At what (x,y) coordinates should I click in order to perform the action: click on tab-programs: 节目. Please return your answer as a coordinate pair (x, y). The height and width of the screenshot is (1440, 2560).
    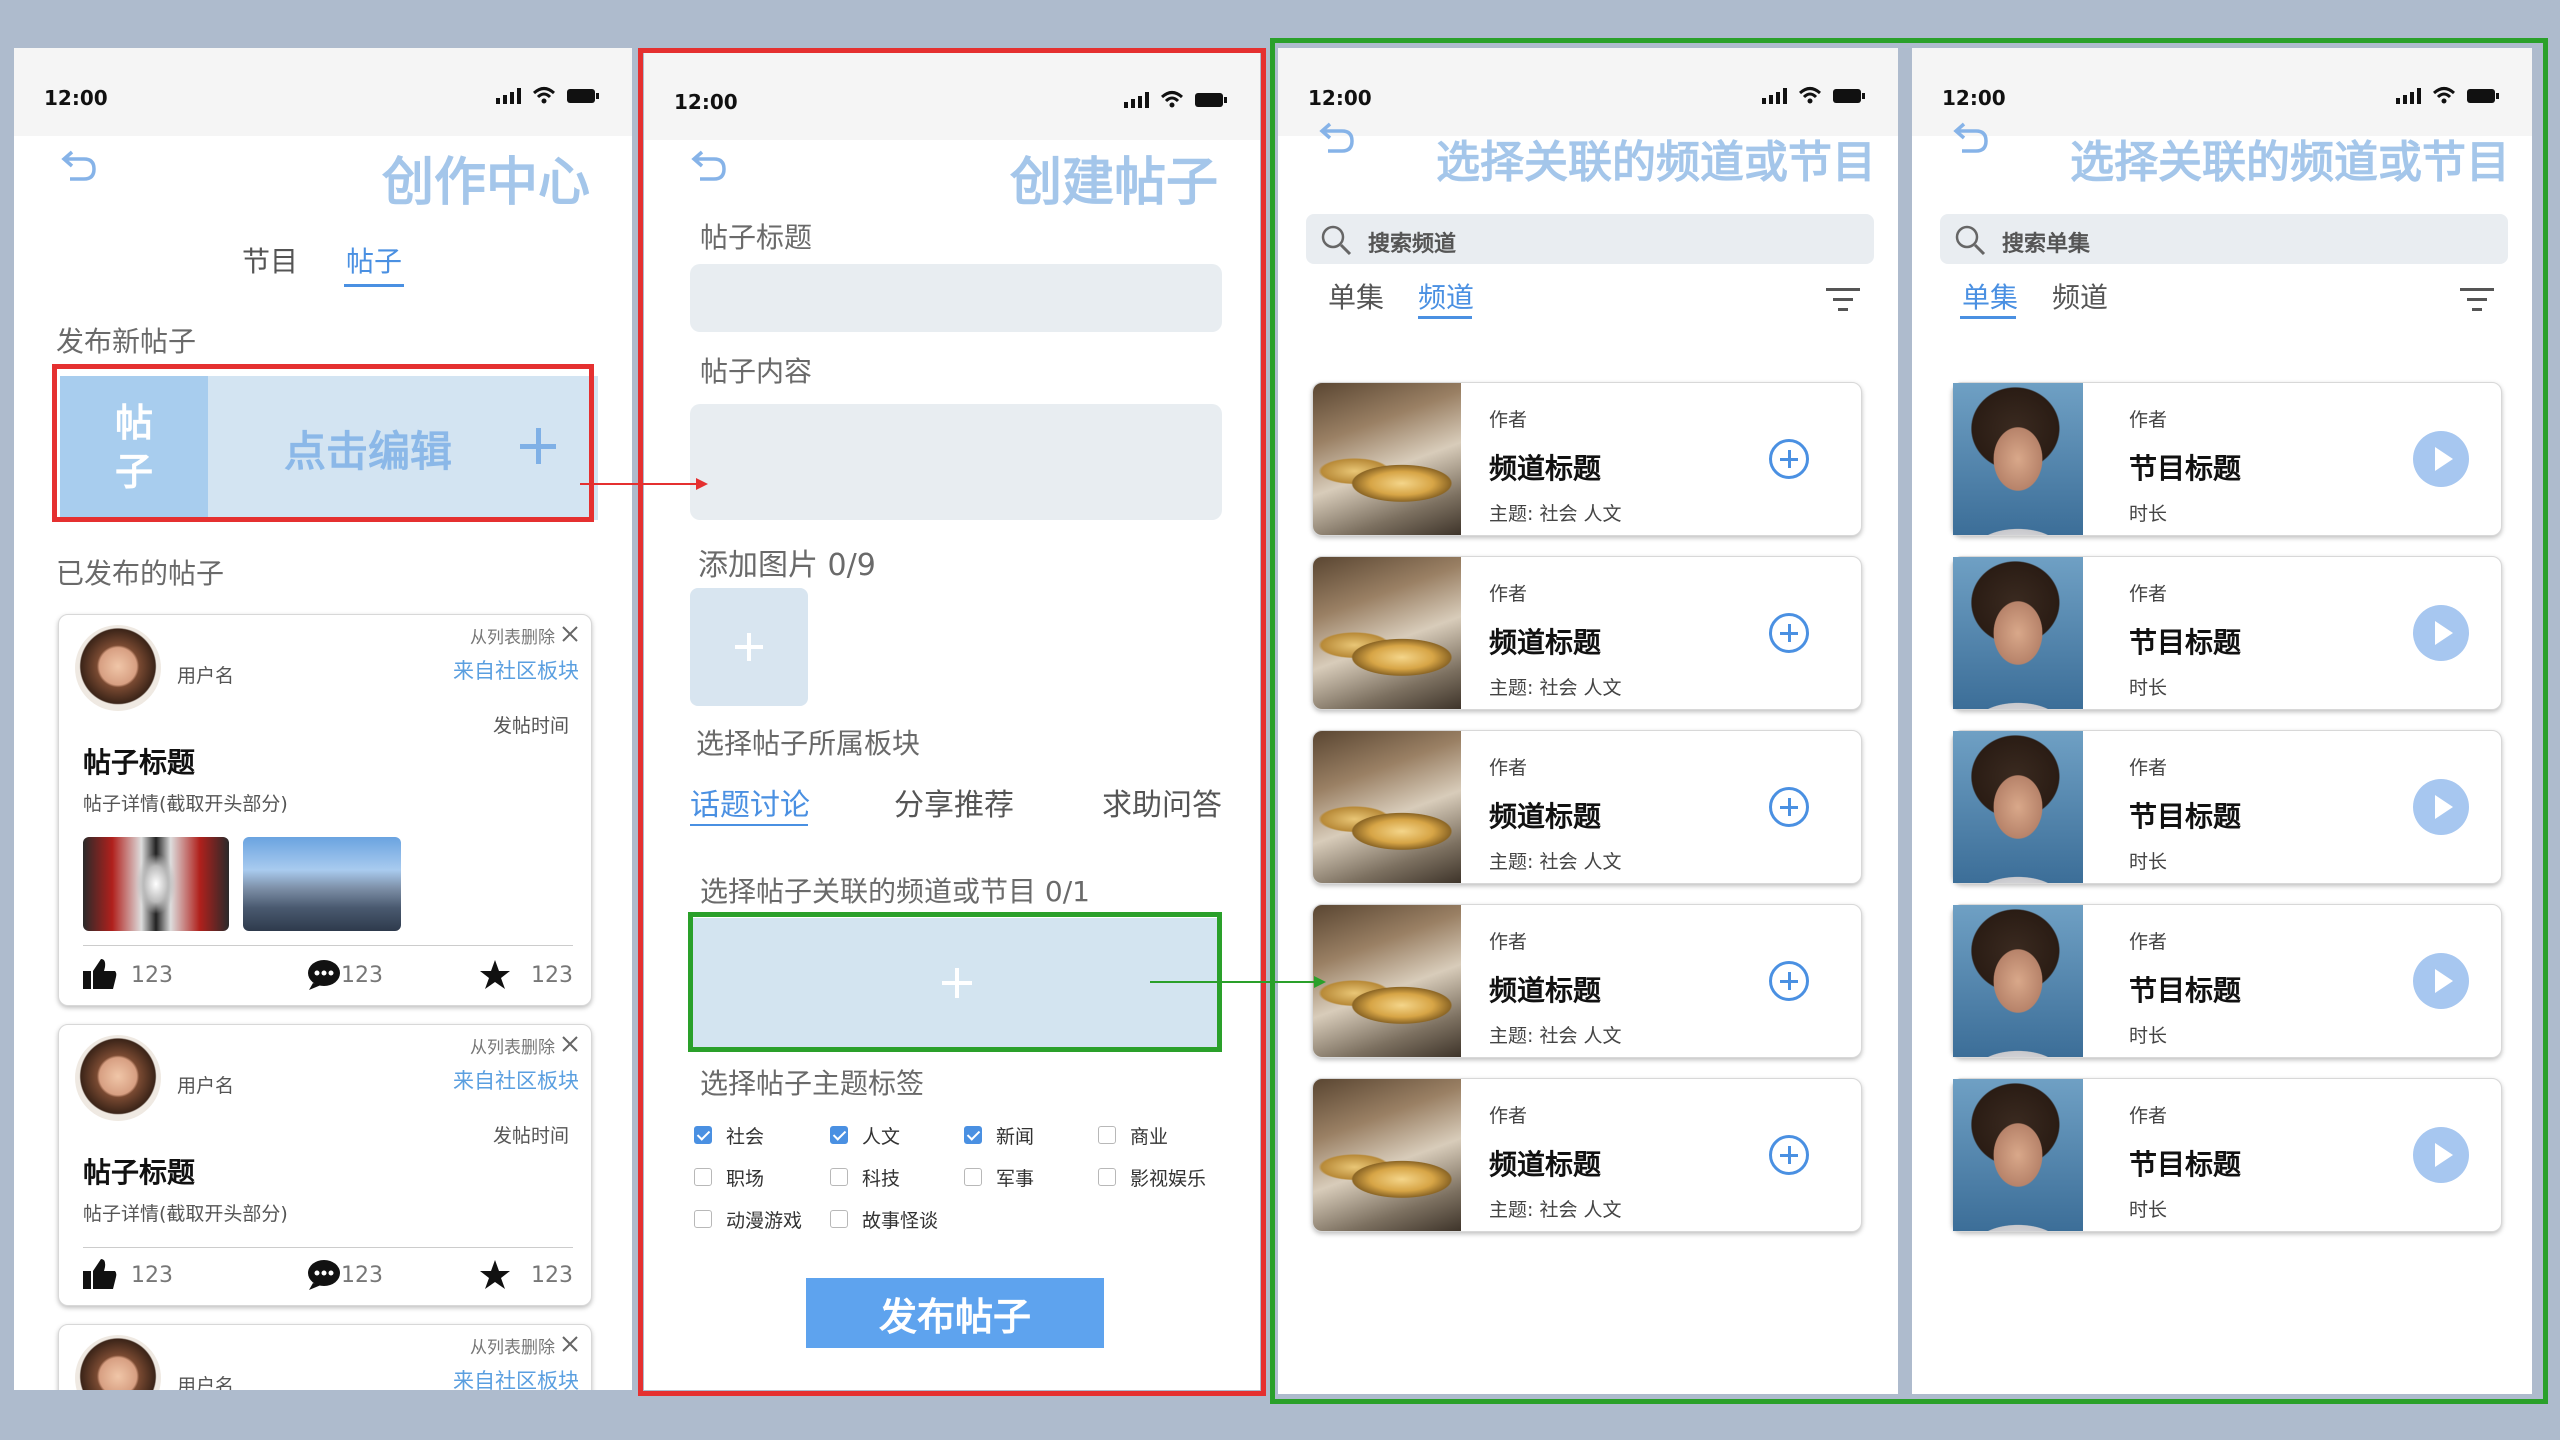
    Looking at the image, I should click on (270, 260).